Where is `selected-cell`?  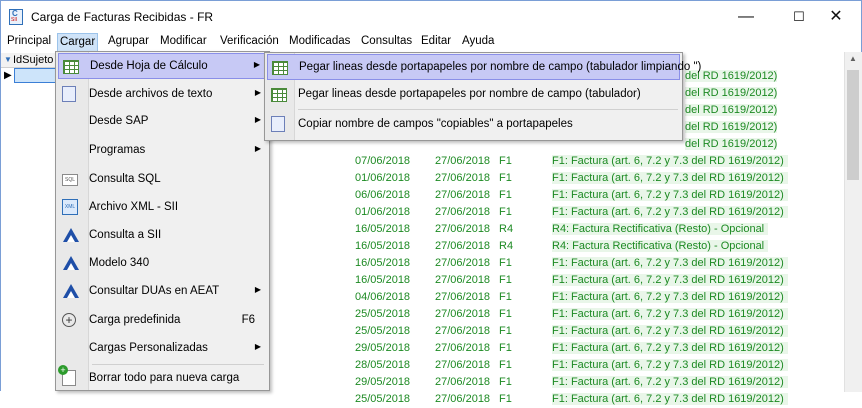
selected-cell is located at coordinates (37, 75).